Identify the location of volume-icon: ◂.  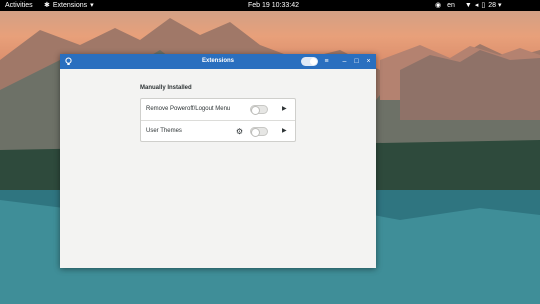
(476, 5).